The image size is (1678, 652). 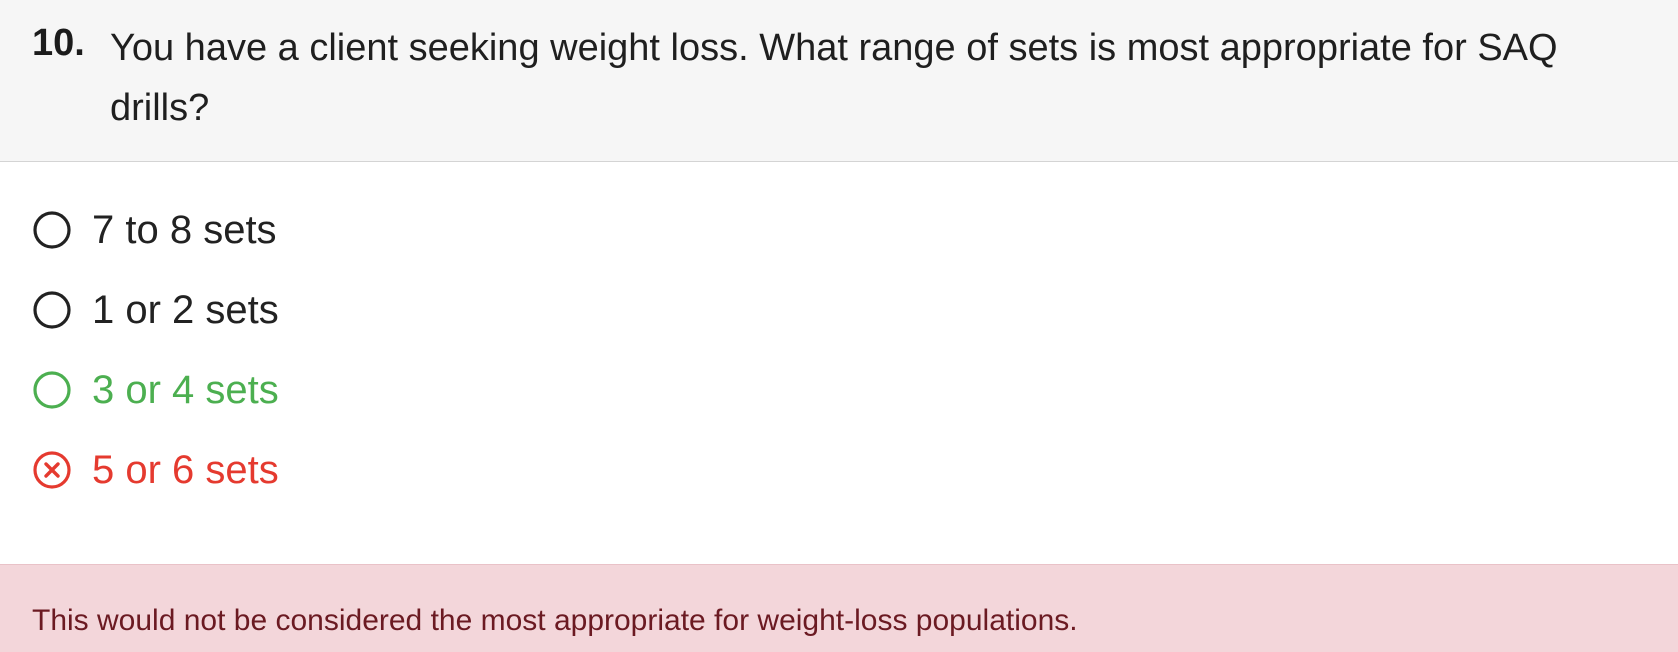 What do you see at coordinates (184, 230) in the screenshot?
I see `option-label: 7 to 8 sets` at bounding box center [184, 230].